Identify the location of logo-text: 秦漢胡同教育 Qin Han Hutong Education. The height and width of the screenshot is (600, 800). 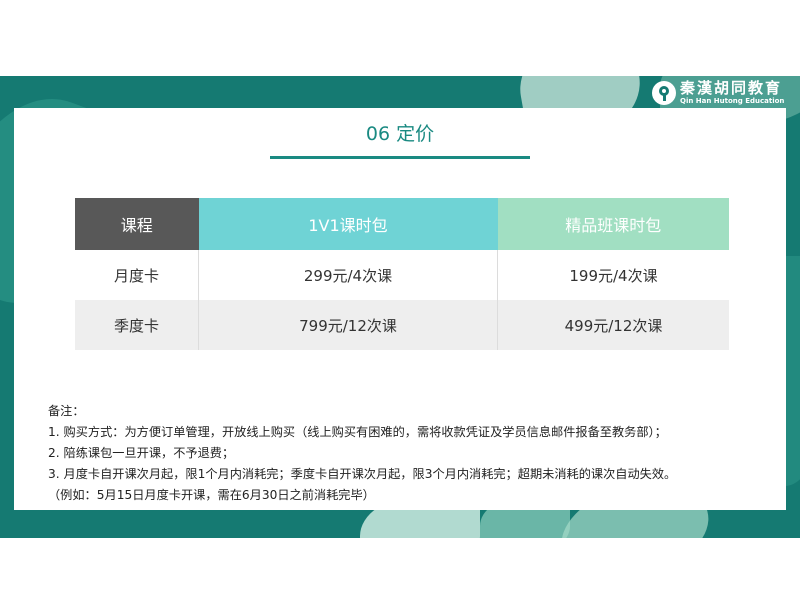
(732, 93).